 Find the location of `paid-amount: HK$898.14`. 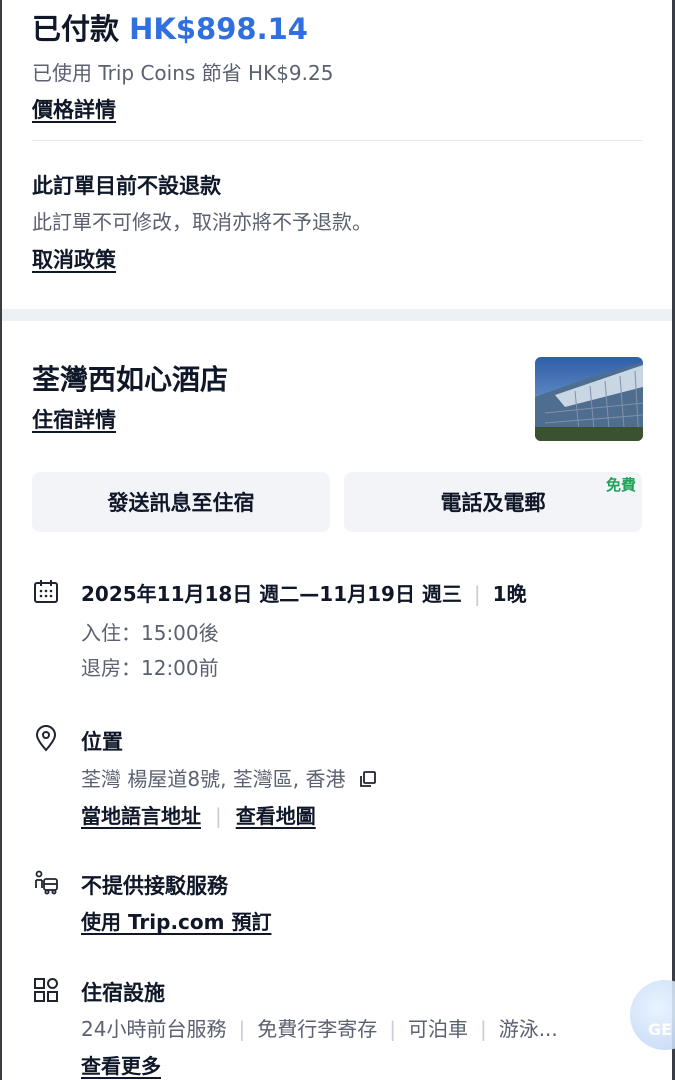

paid-amount: HK$898.14 is located at coordinates (218, 29).